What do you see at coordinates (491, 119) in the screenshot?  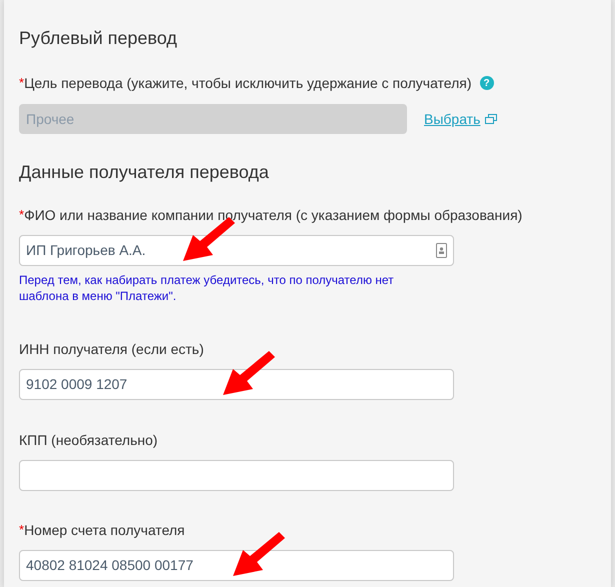 I see `new-window-icon` at bounding box center [491, 119].